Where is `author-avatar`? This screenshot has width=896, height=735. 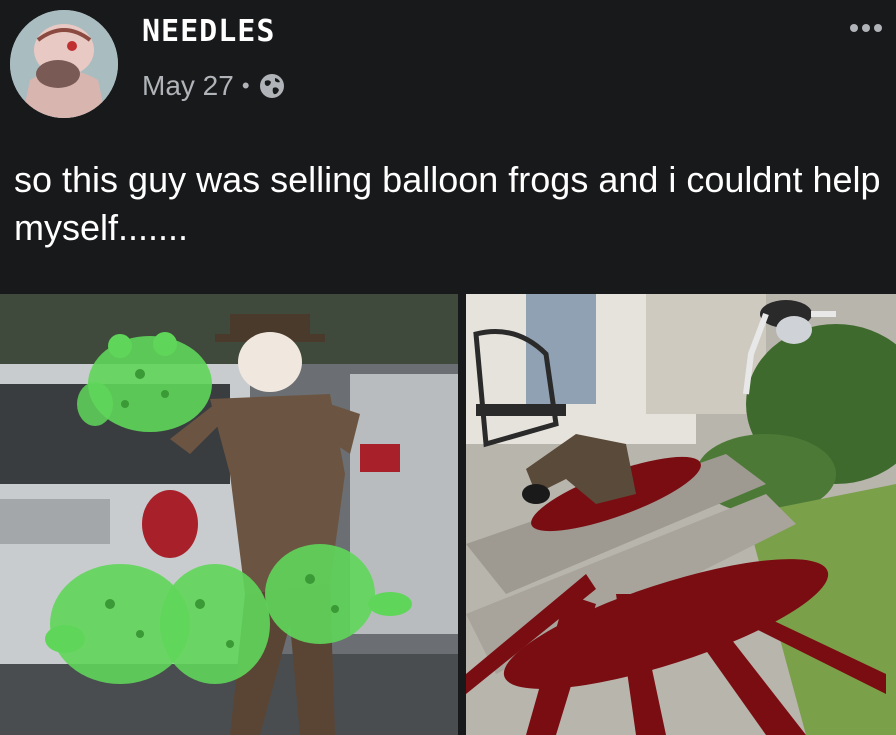 author-avatar is located at coordinates (64, 64).